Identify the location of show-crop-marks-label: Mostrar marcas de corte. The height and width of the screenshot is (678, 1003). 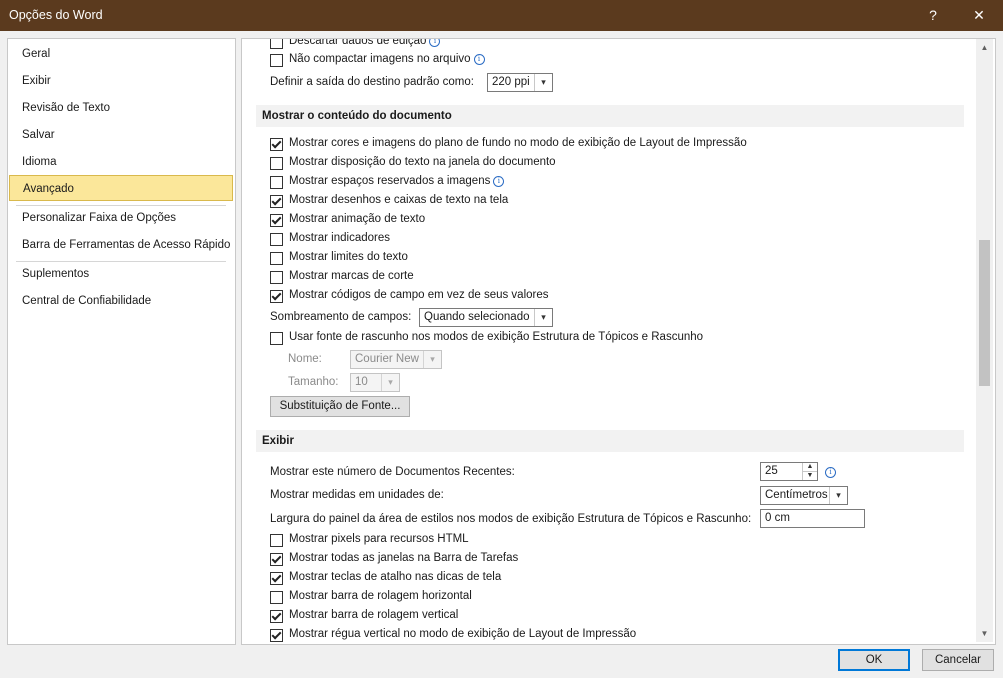
(351, 276).